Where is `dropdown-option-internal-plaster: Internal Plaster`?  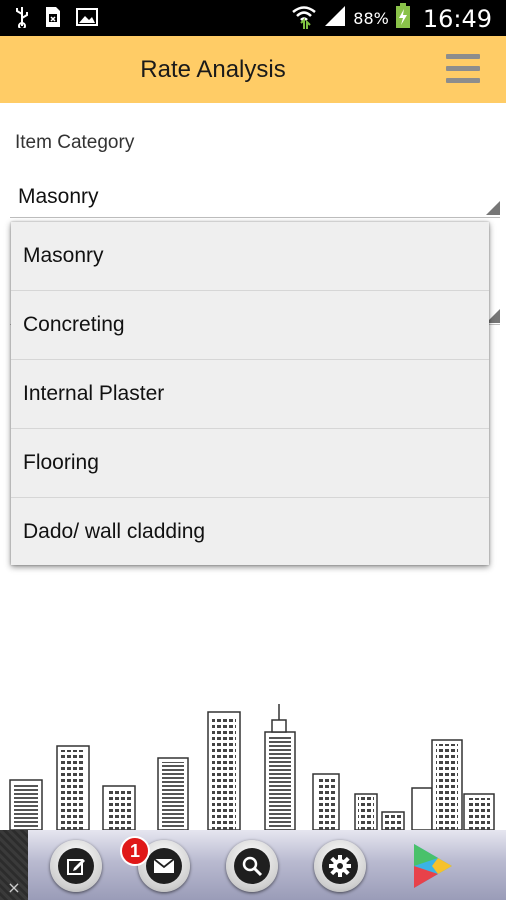 dropdown-option-internal-plaster: Internal Plaster is located at coordinates (250, 394).